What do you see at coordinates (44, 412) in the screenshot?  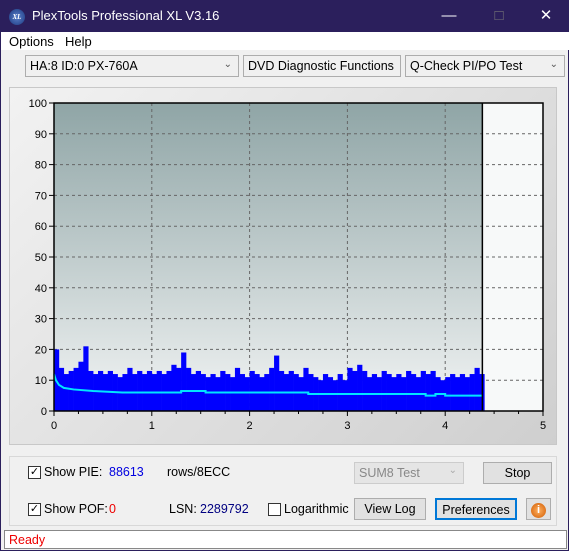 I see `y-tick-label: 0` at bounding box center [44, 412].